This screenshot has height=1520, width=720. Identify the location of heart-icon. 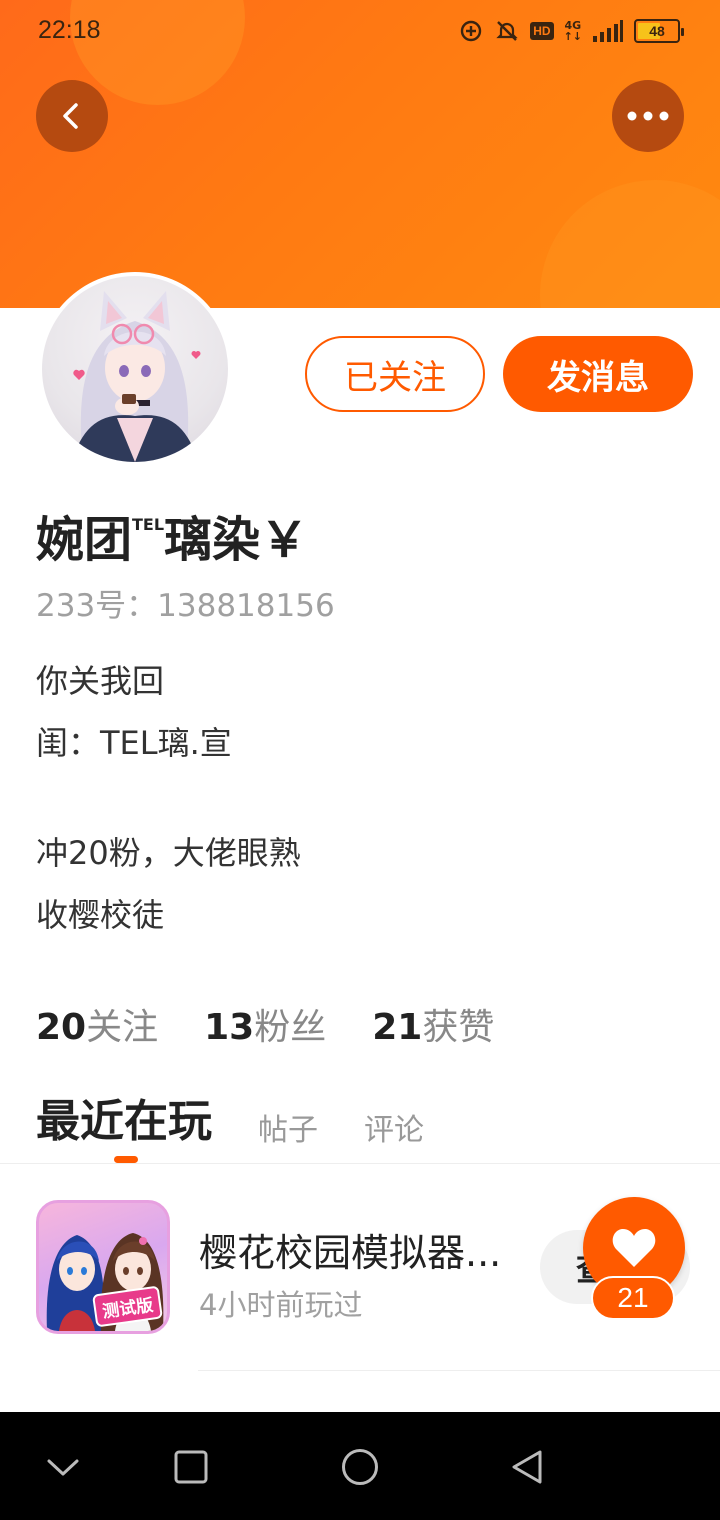
(634, 1248).